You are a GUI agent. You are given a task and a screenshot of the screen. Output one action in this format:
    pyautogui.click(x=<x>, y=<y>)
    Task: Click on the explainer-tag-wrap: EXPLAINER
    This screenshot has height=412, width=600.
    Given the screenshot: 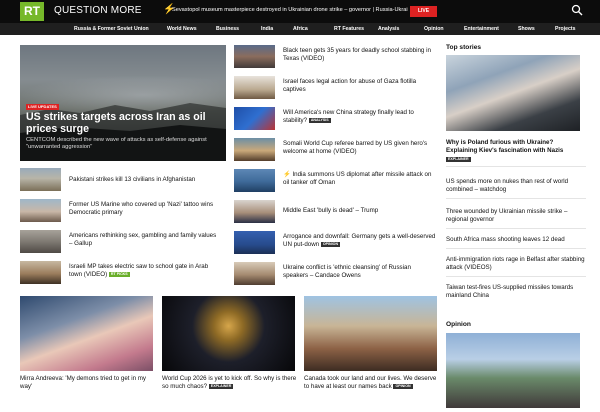 What is the action you would take?
    pyautogui.click(x=516, y=160)
    